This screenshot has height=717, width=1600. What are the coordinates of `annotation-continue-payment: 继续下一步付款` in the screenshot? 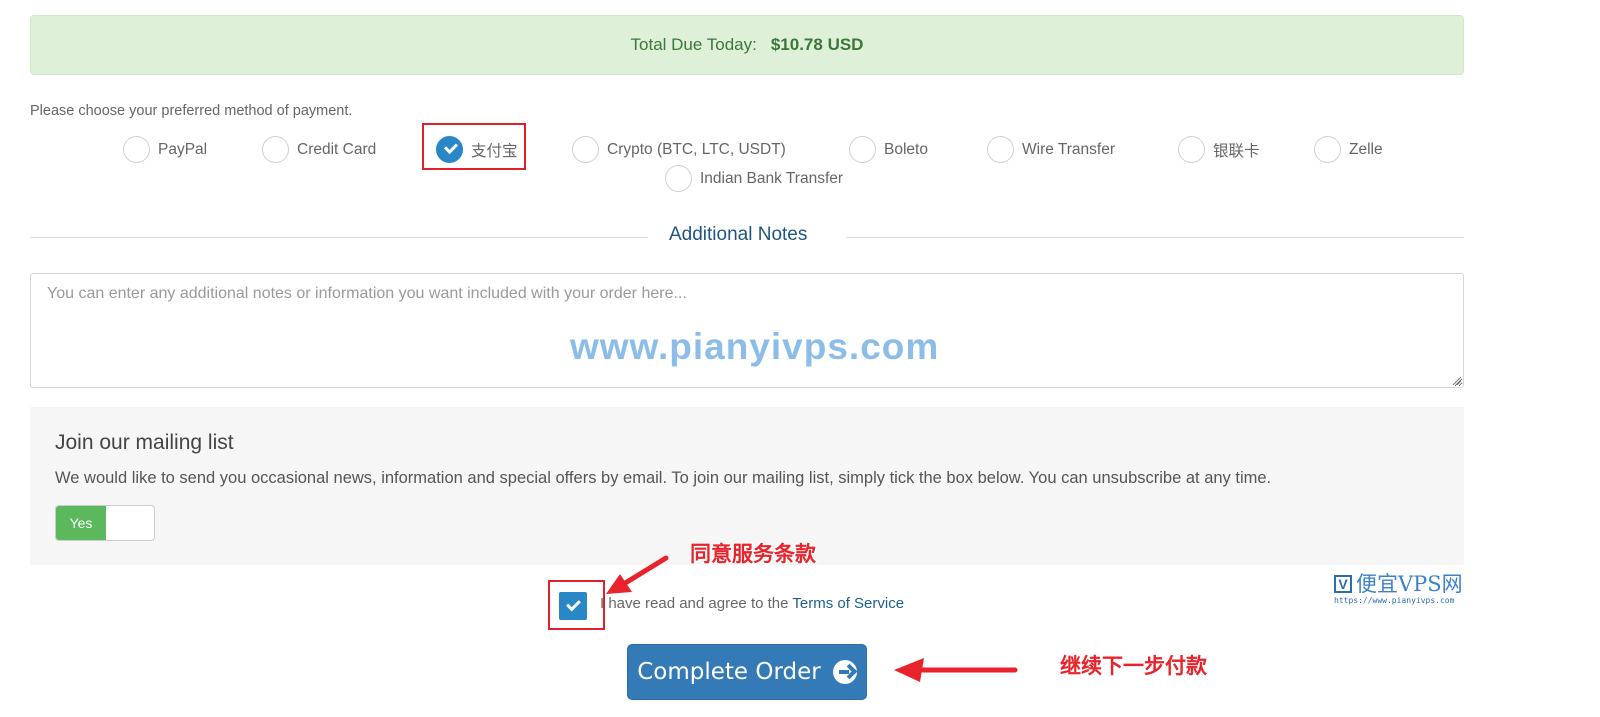 It's located at (1133, 666).